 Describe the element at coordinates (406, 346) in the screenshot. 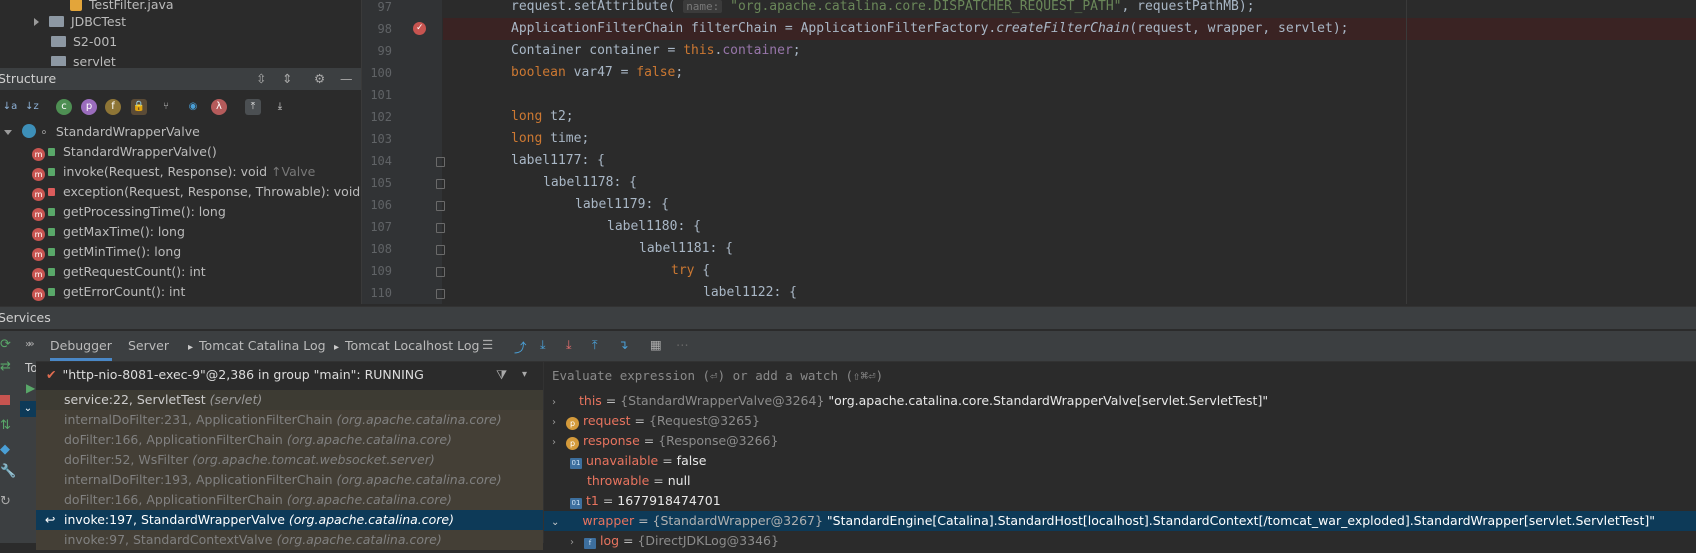

I see `tab-tomcat-localhost-log: ▸ Tomcat Localhost Log` at that location.